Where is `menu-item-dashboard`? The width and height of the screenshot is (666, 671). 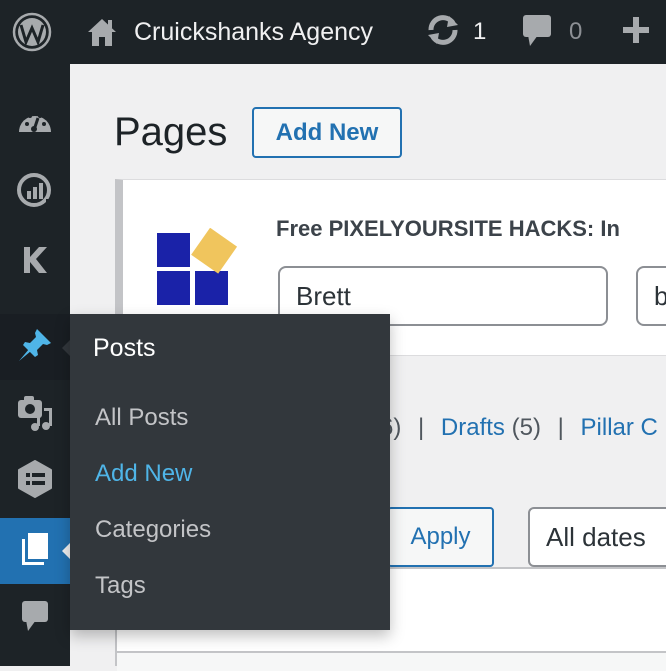
menu-item-dashboard is located at coordinates (35, 122).